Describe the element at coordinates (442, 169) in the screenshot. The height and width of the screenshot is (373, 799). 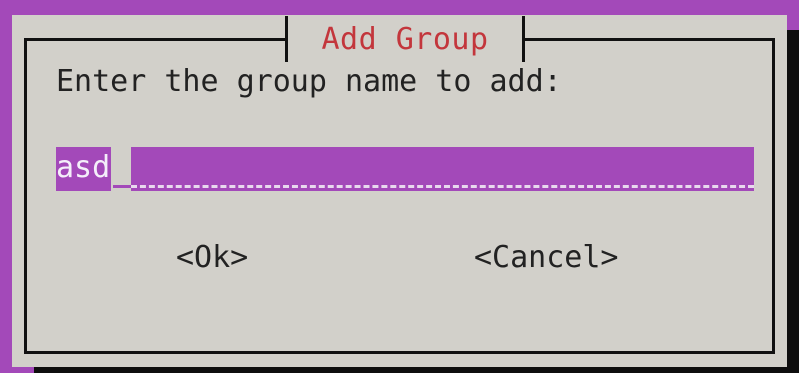
I see `input-fill` at that location.